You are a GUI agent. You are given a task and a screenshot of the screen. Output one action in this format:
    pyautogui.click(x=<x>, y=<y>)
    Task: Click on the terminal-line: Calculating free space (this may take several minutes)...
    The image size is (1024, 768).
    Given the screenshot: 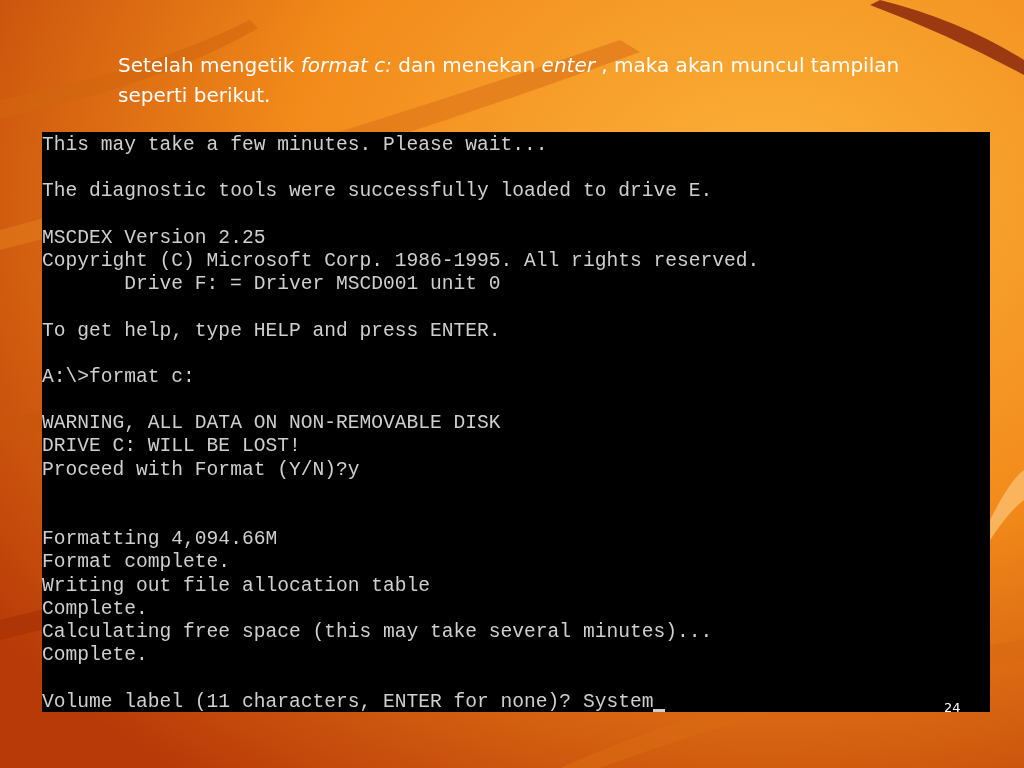 What is the action you would take?
    pyautogui.click(x=377, y=632)
    